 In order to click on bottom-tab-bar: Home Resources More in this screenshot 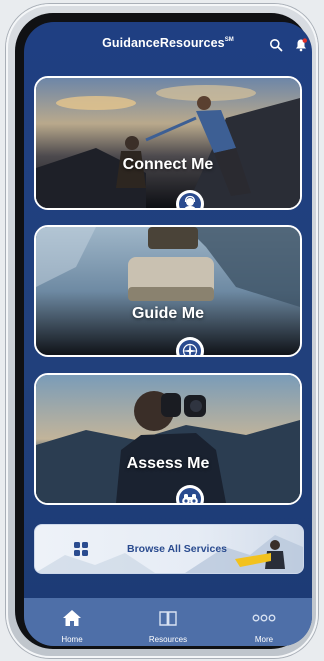, I will do `click(168, 622)`.